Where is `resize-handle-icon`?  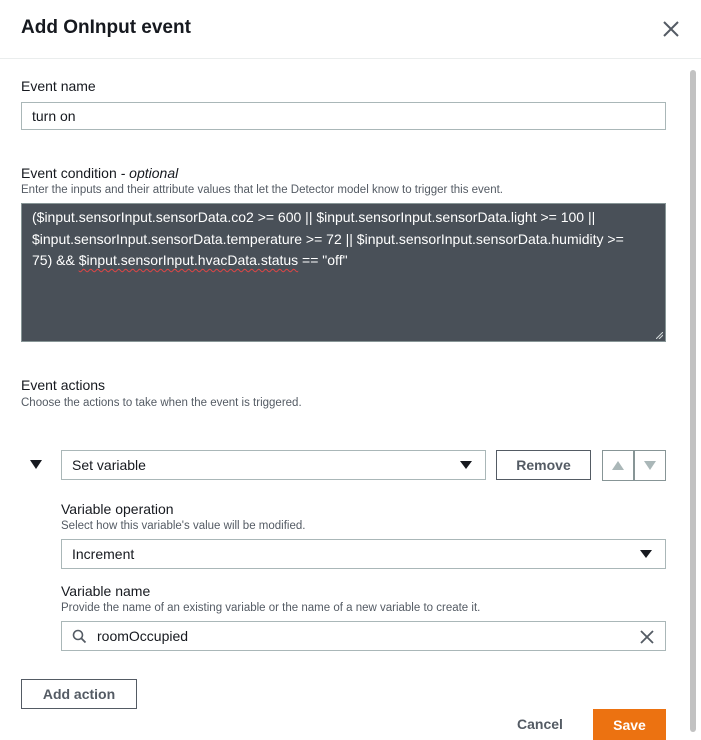 resize-handle-icon is located at coordinates (659, 335).